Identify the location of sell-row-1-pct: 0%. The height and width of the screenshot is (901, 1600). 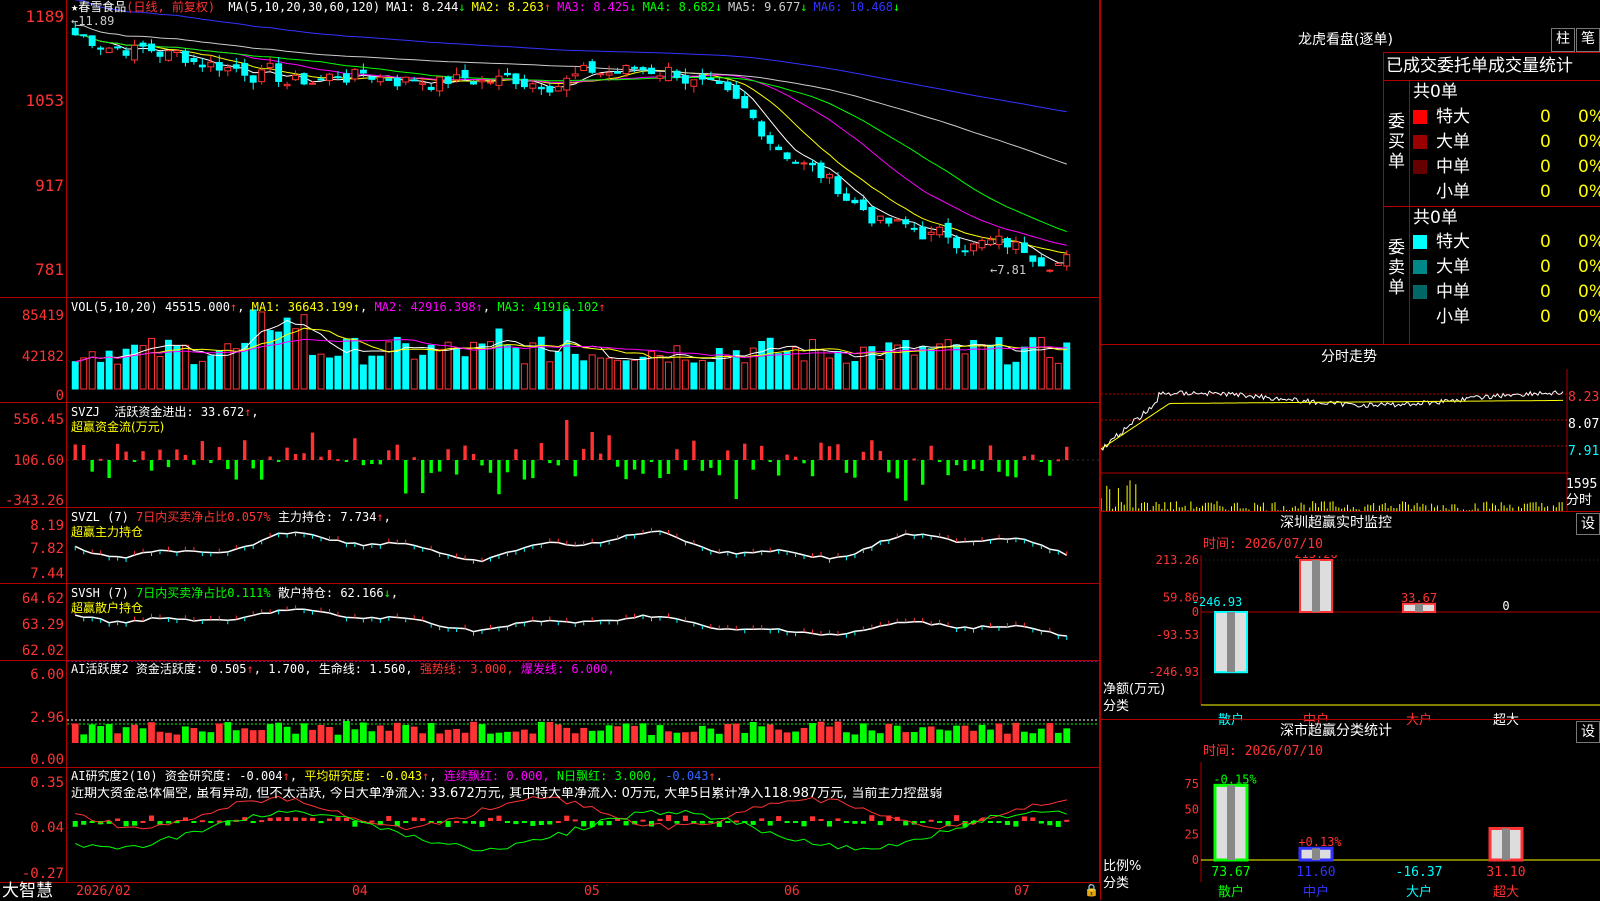
(1589, 267).